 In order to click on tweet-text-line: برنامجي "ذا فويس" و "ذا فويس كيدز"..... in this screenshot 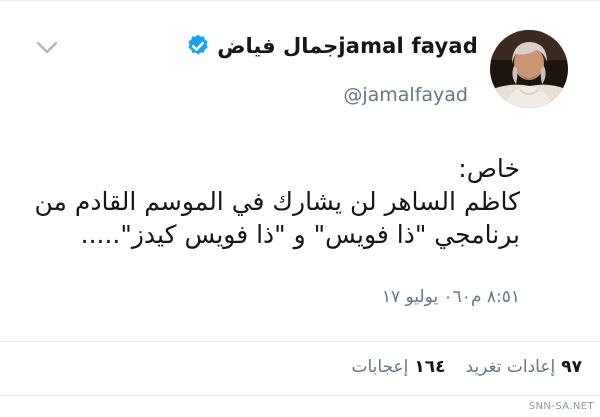, I will do `click(300, 234)`.